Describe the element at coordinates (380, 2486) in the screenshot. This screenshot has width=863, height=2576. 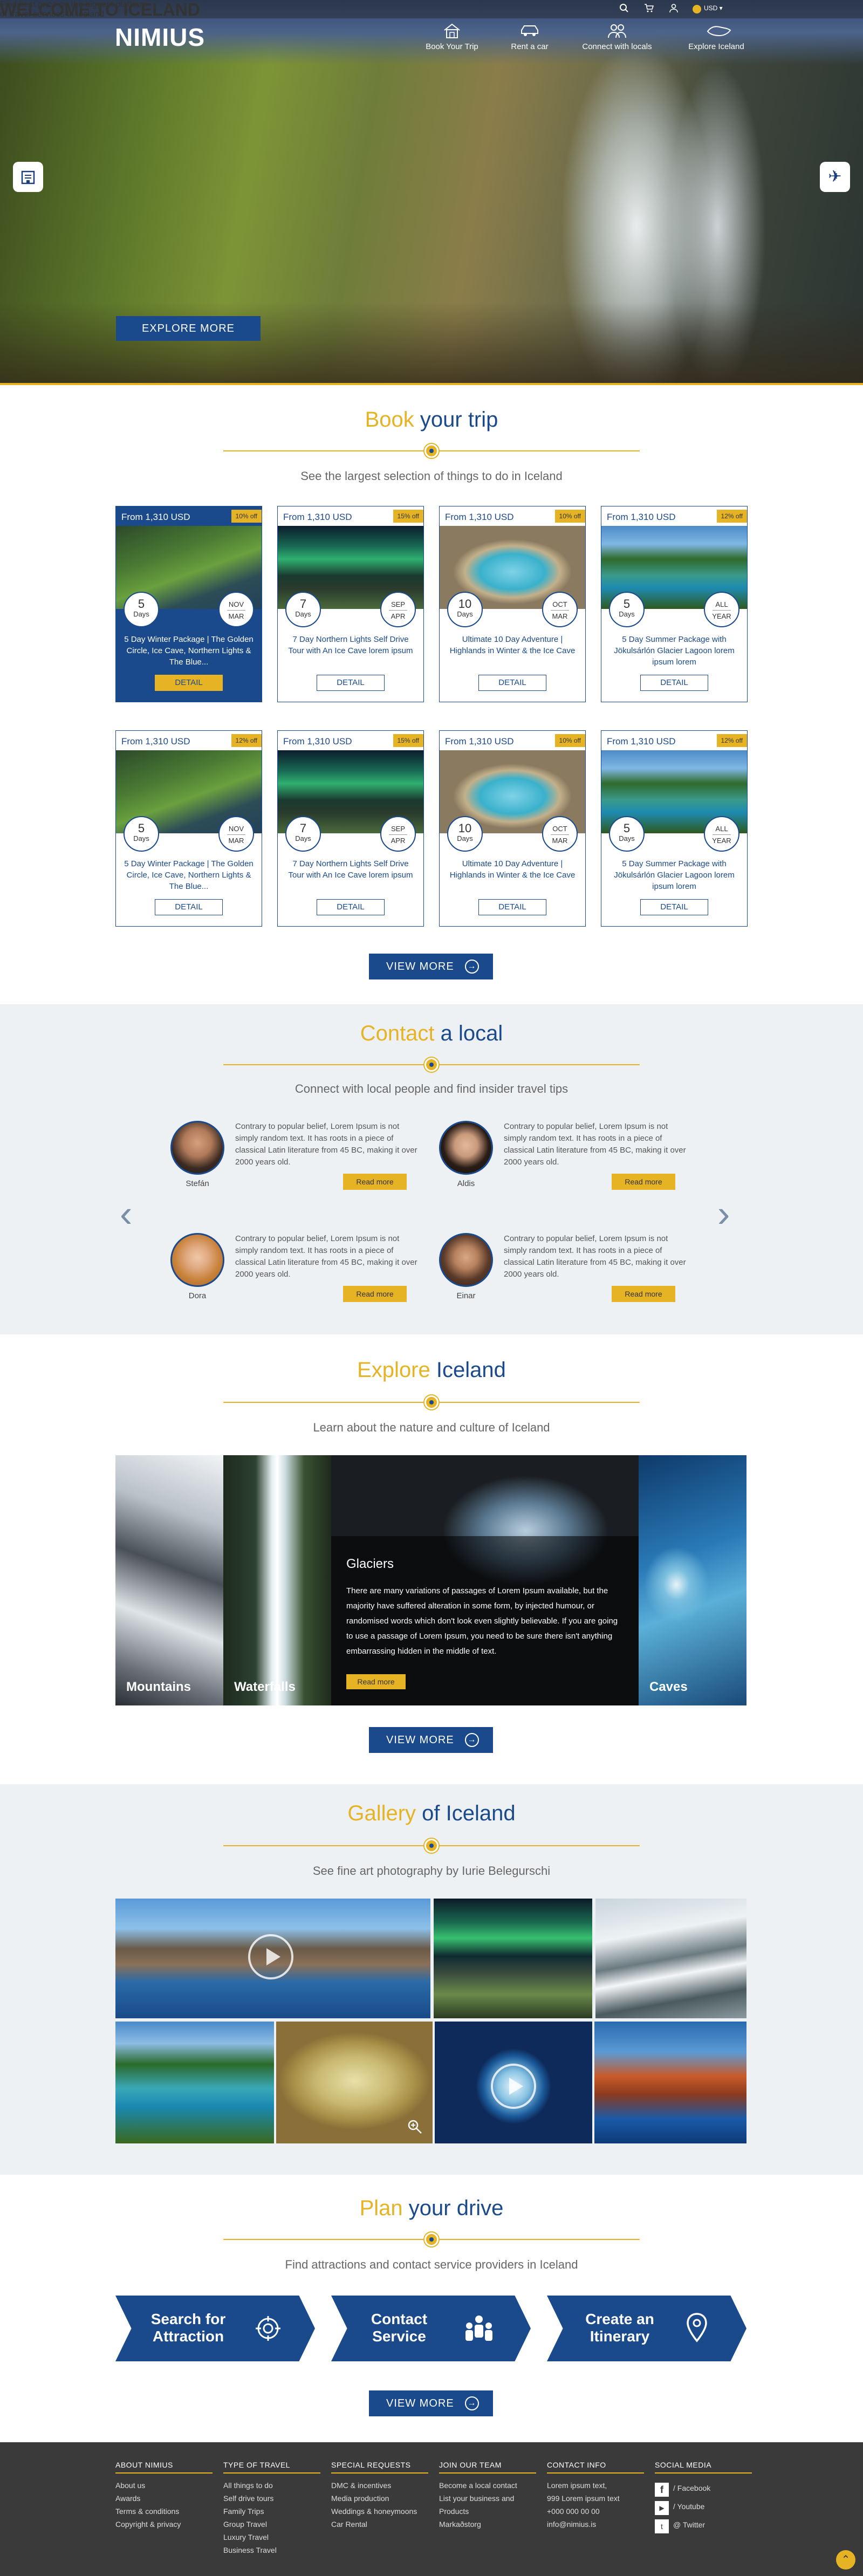
I see `footer-link: DMC & incentives` at that location.